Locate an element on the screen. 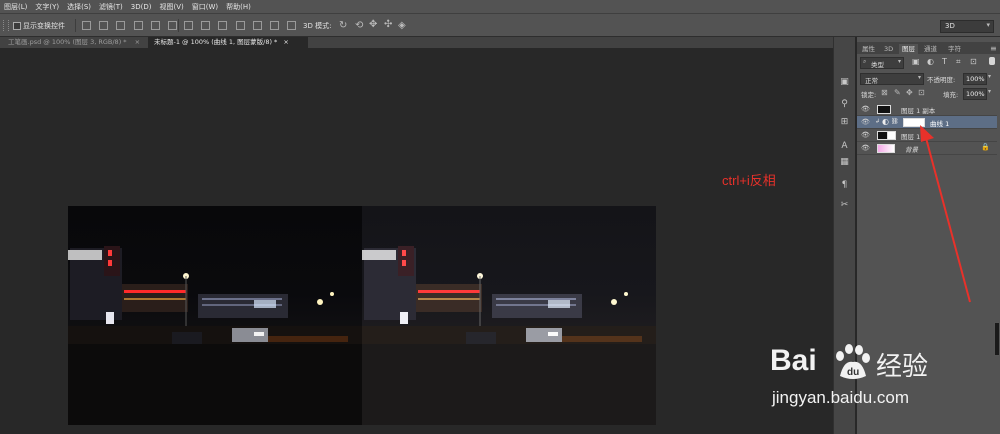 The width and height of the screenshot is (1000, 434). watermark-brand: Bai is located at coordinates (793, 360).